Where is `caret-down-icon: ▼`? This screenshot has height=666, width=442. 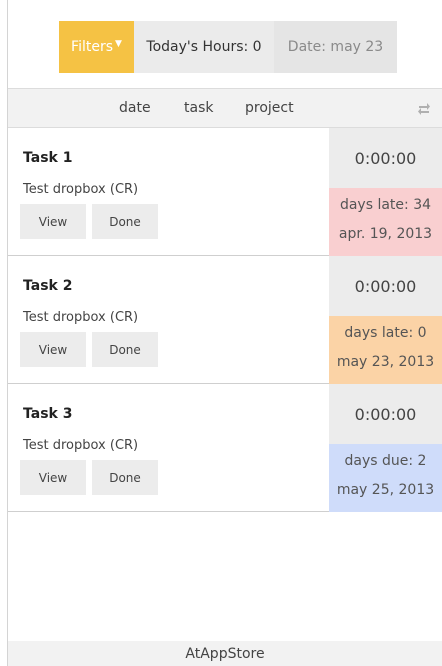 caret-down-icon: ▼ is located at coordinates (118, 44).